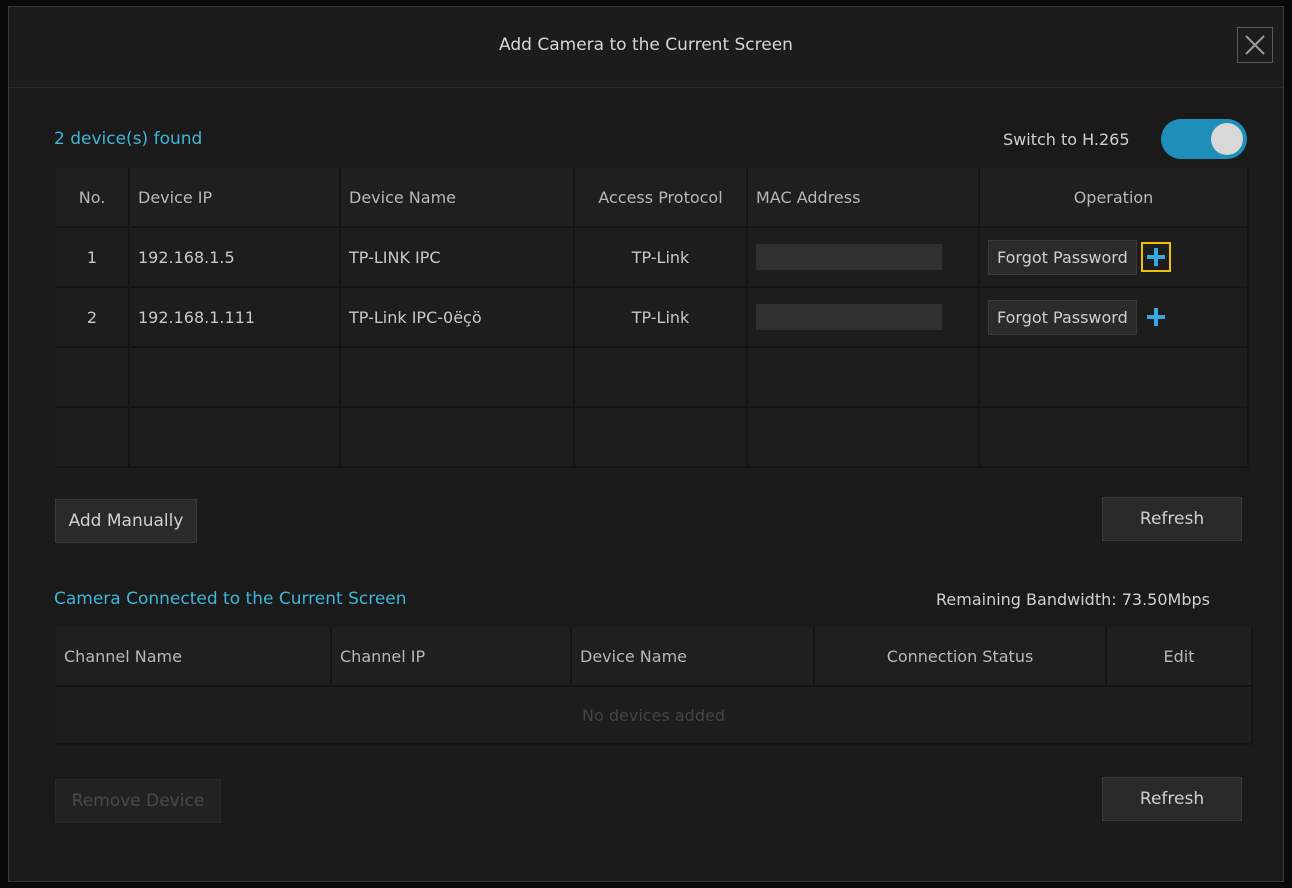  Describe the element at coordinates (235, 198) in the screenshot. I see `column-header-device-ip: Device IP` at that location.